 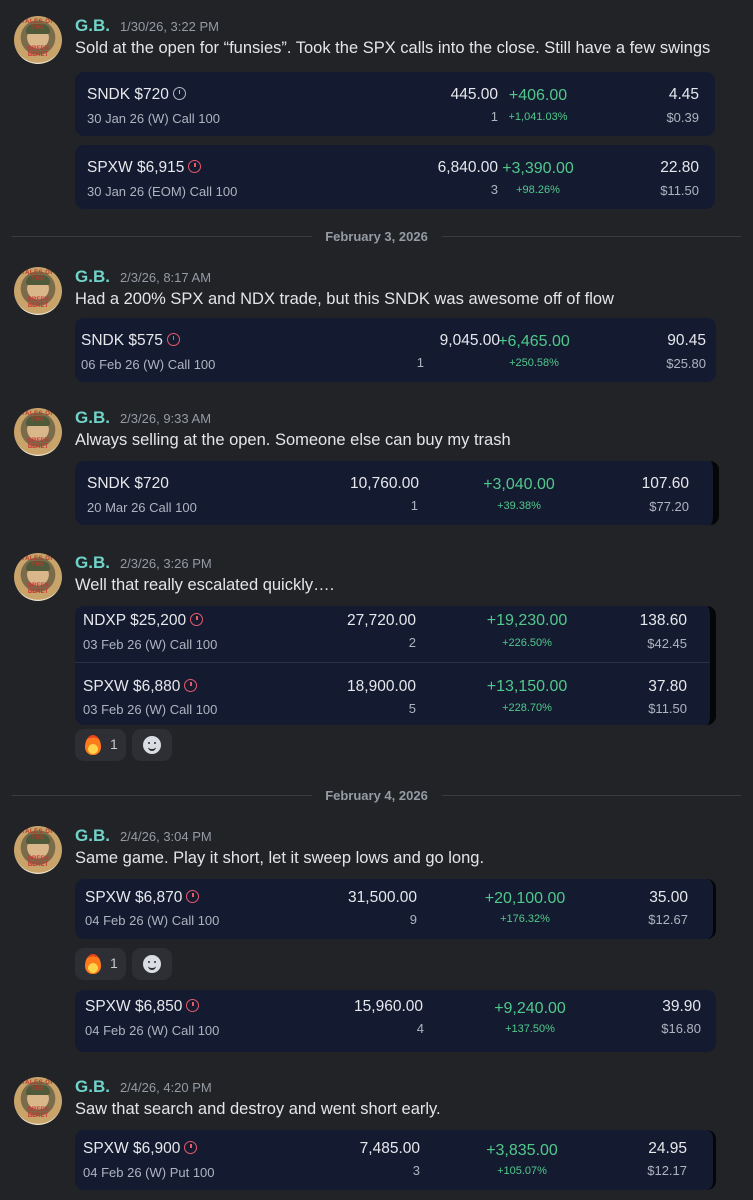 I want to click on message-timestamp: 2/4/26, 3:04 PM, so click(x=166, y=836).